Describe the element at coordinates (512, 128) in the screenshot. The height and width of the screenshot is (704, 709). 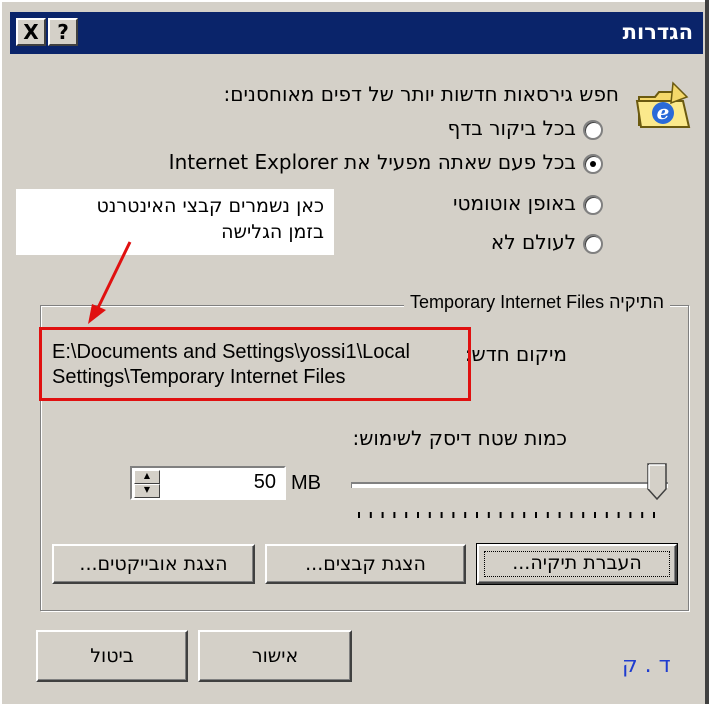
I see `radio-every-visit-label: בכל ביקור בדף` at that location.